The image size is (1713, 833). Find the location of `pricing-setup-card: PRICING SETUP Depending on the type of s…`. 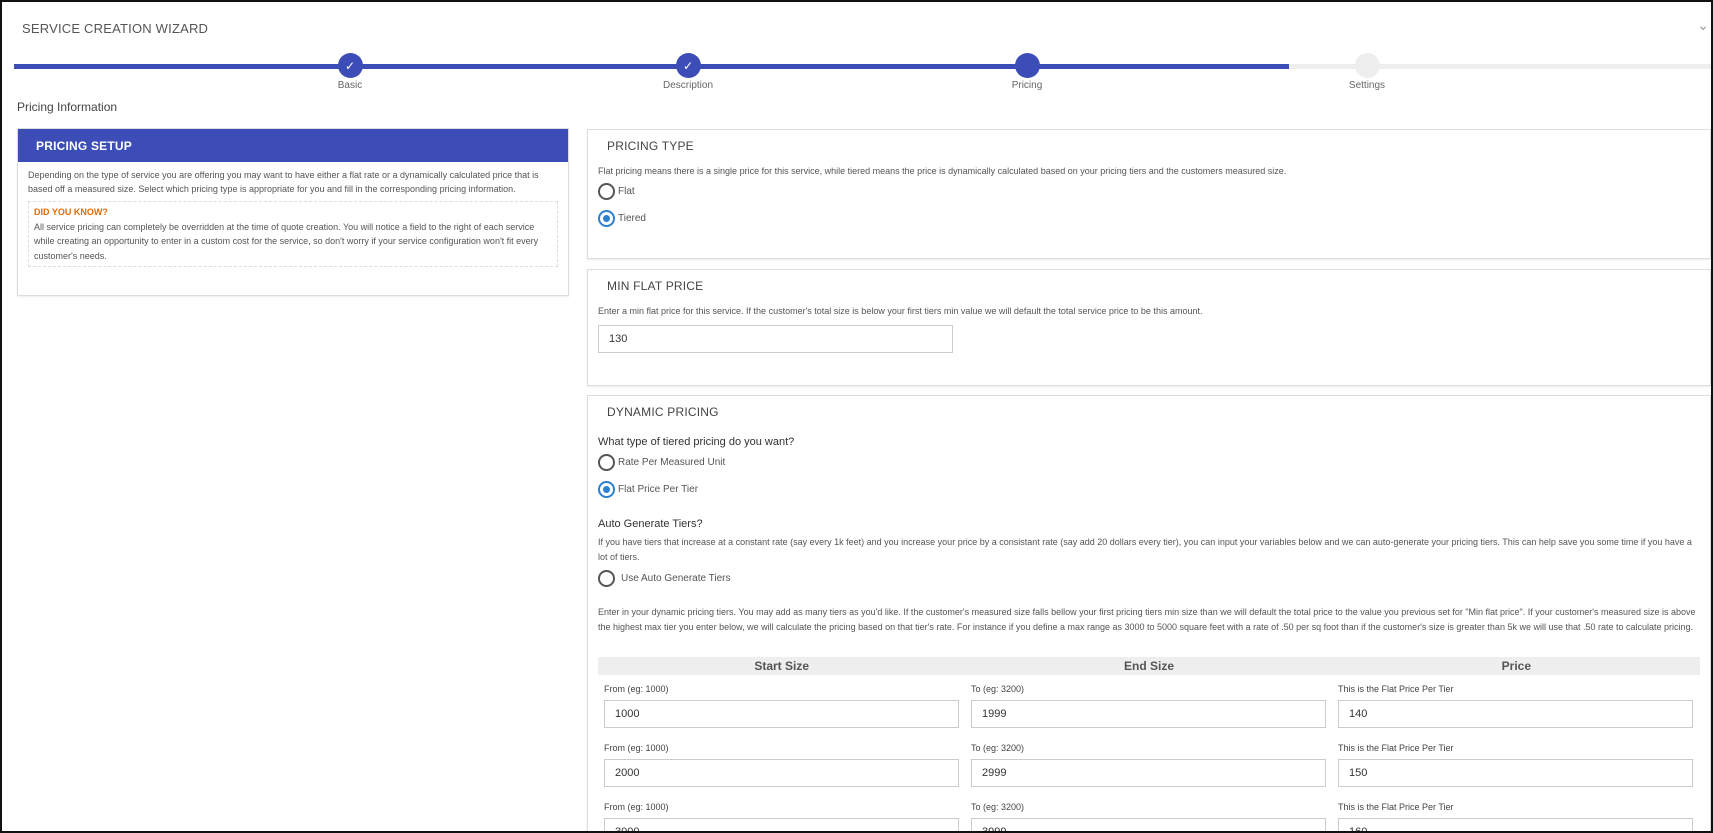

pricing-setup-card: PRICING SETUP Depending on the type of s… is located at coordinates (293, 212).